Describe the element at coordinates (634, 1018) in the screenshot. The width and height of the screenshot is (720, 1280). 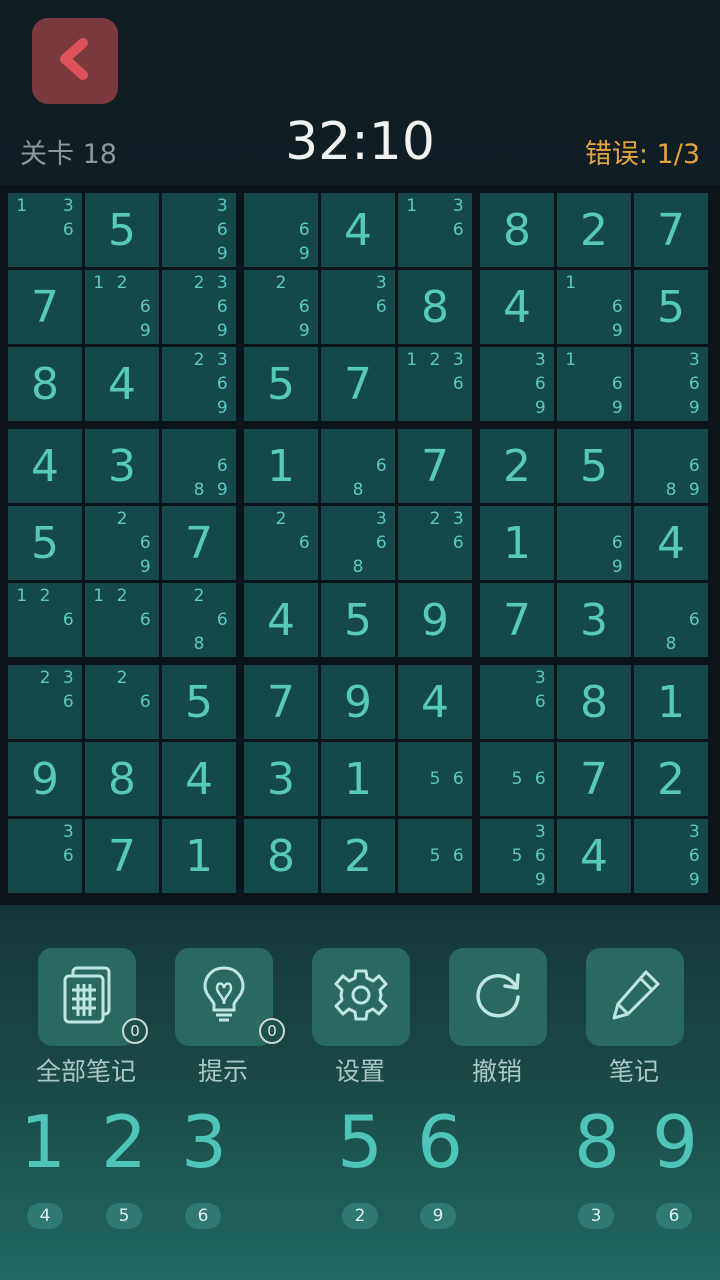
I see `notes-toggle-button: 笔记` at that location.